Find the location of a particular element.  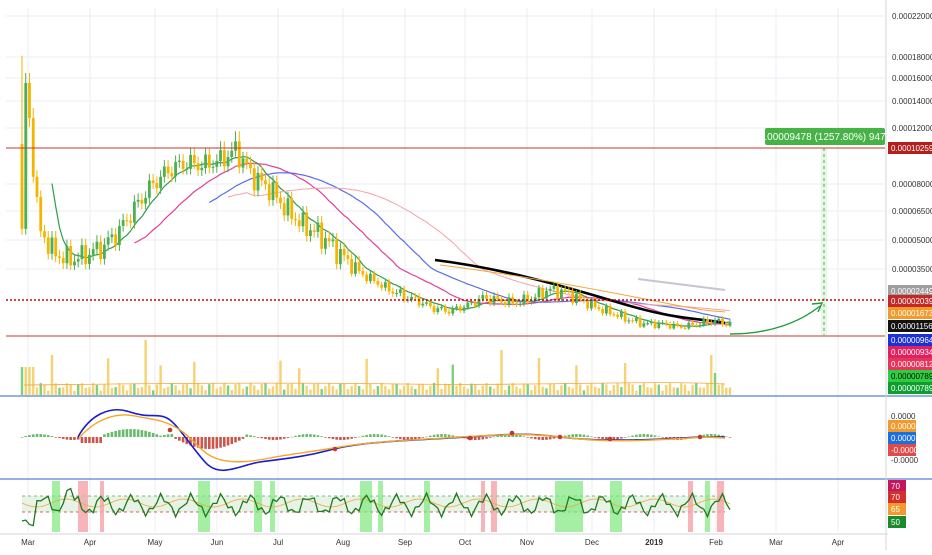

price-tick-label: 0.00006500 is located at coordinates (912, 211).